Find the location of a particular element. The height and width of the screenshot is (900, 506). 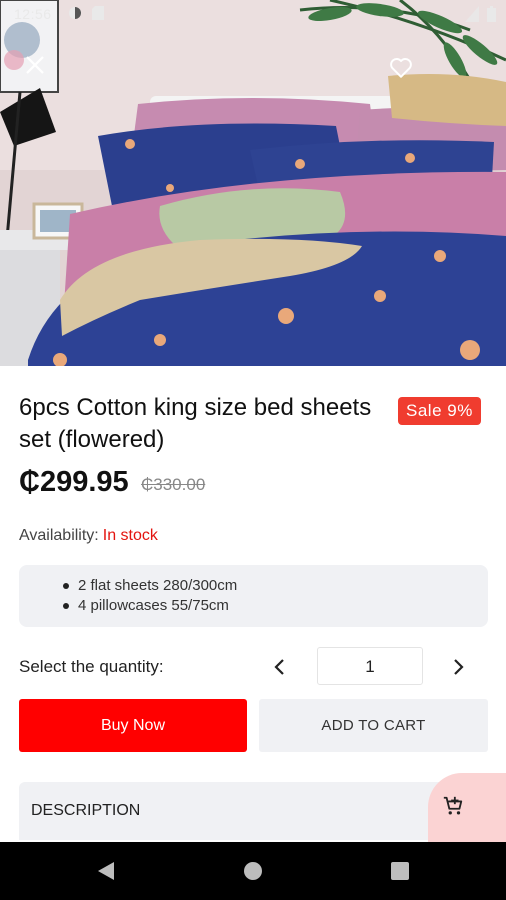

chevron-left-icon is located at coordinates (279, 667).